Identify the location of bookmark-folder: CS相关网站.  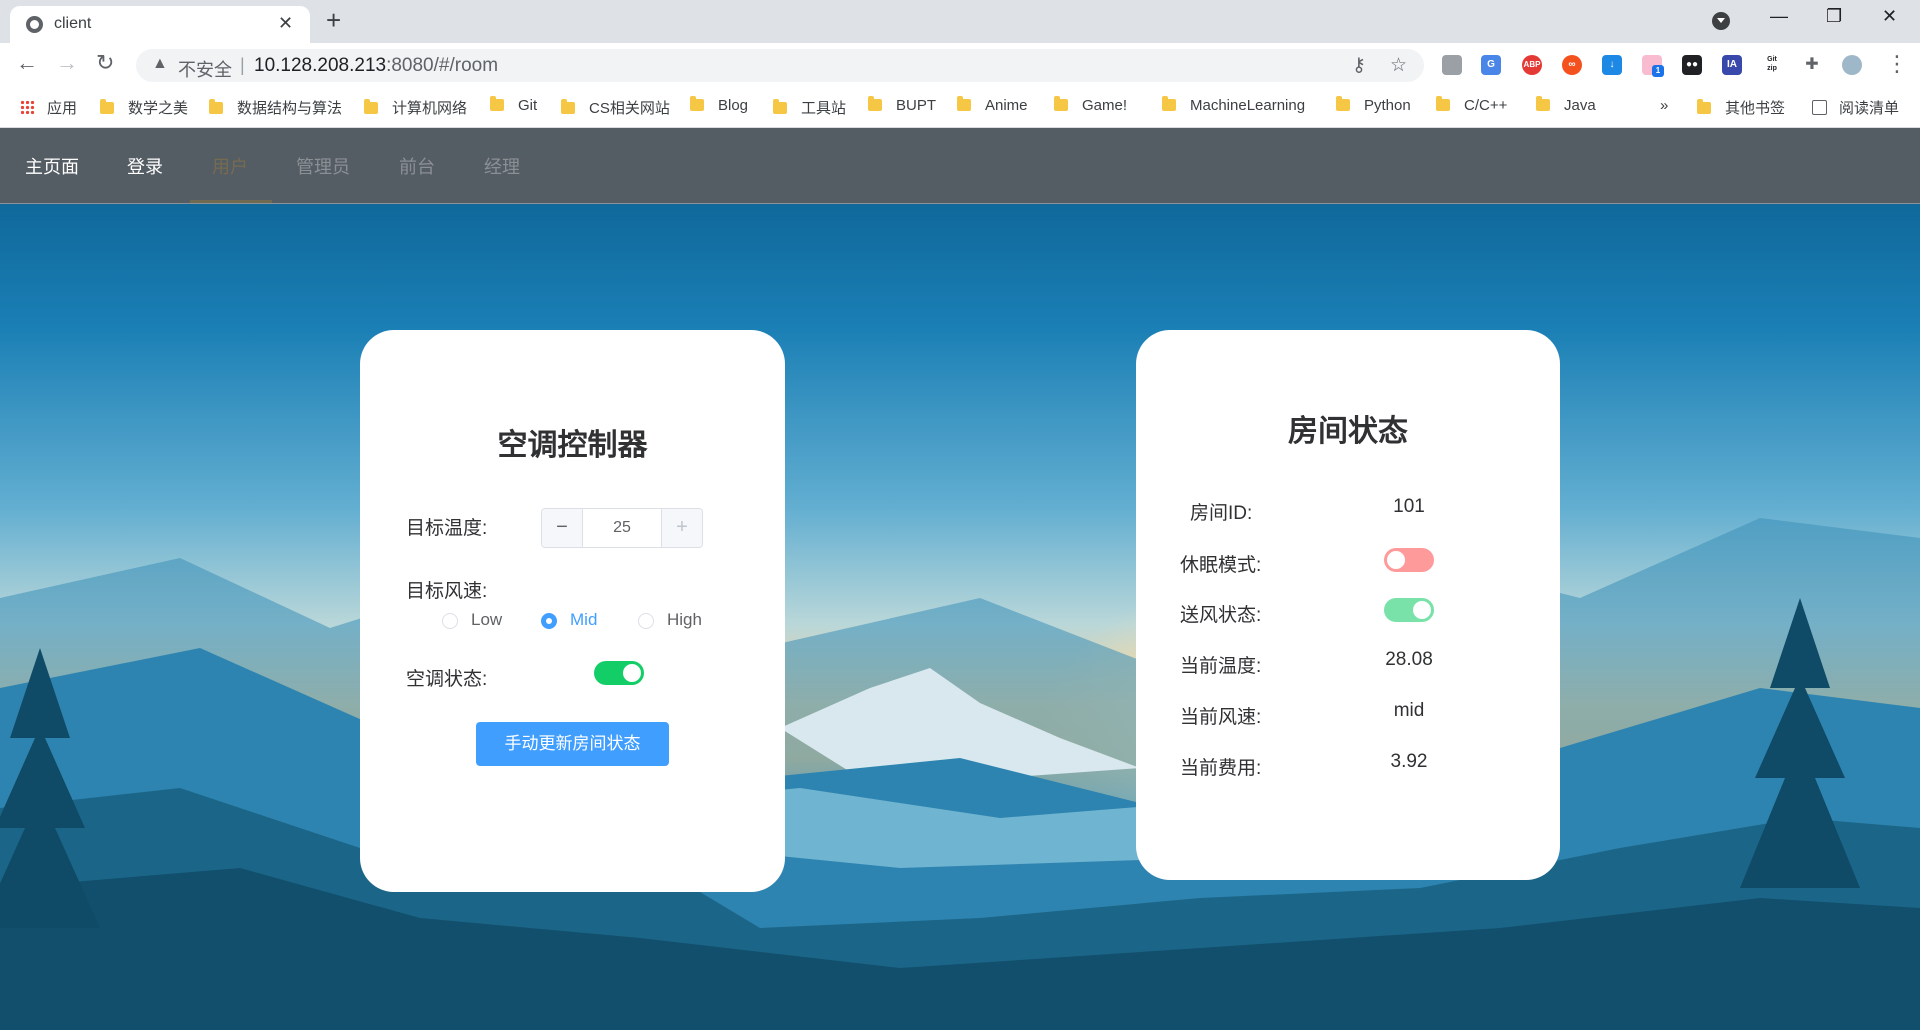
(615, 107).